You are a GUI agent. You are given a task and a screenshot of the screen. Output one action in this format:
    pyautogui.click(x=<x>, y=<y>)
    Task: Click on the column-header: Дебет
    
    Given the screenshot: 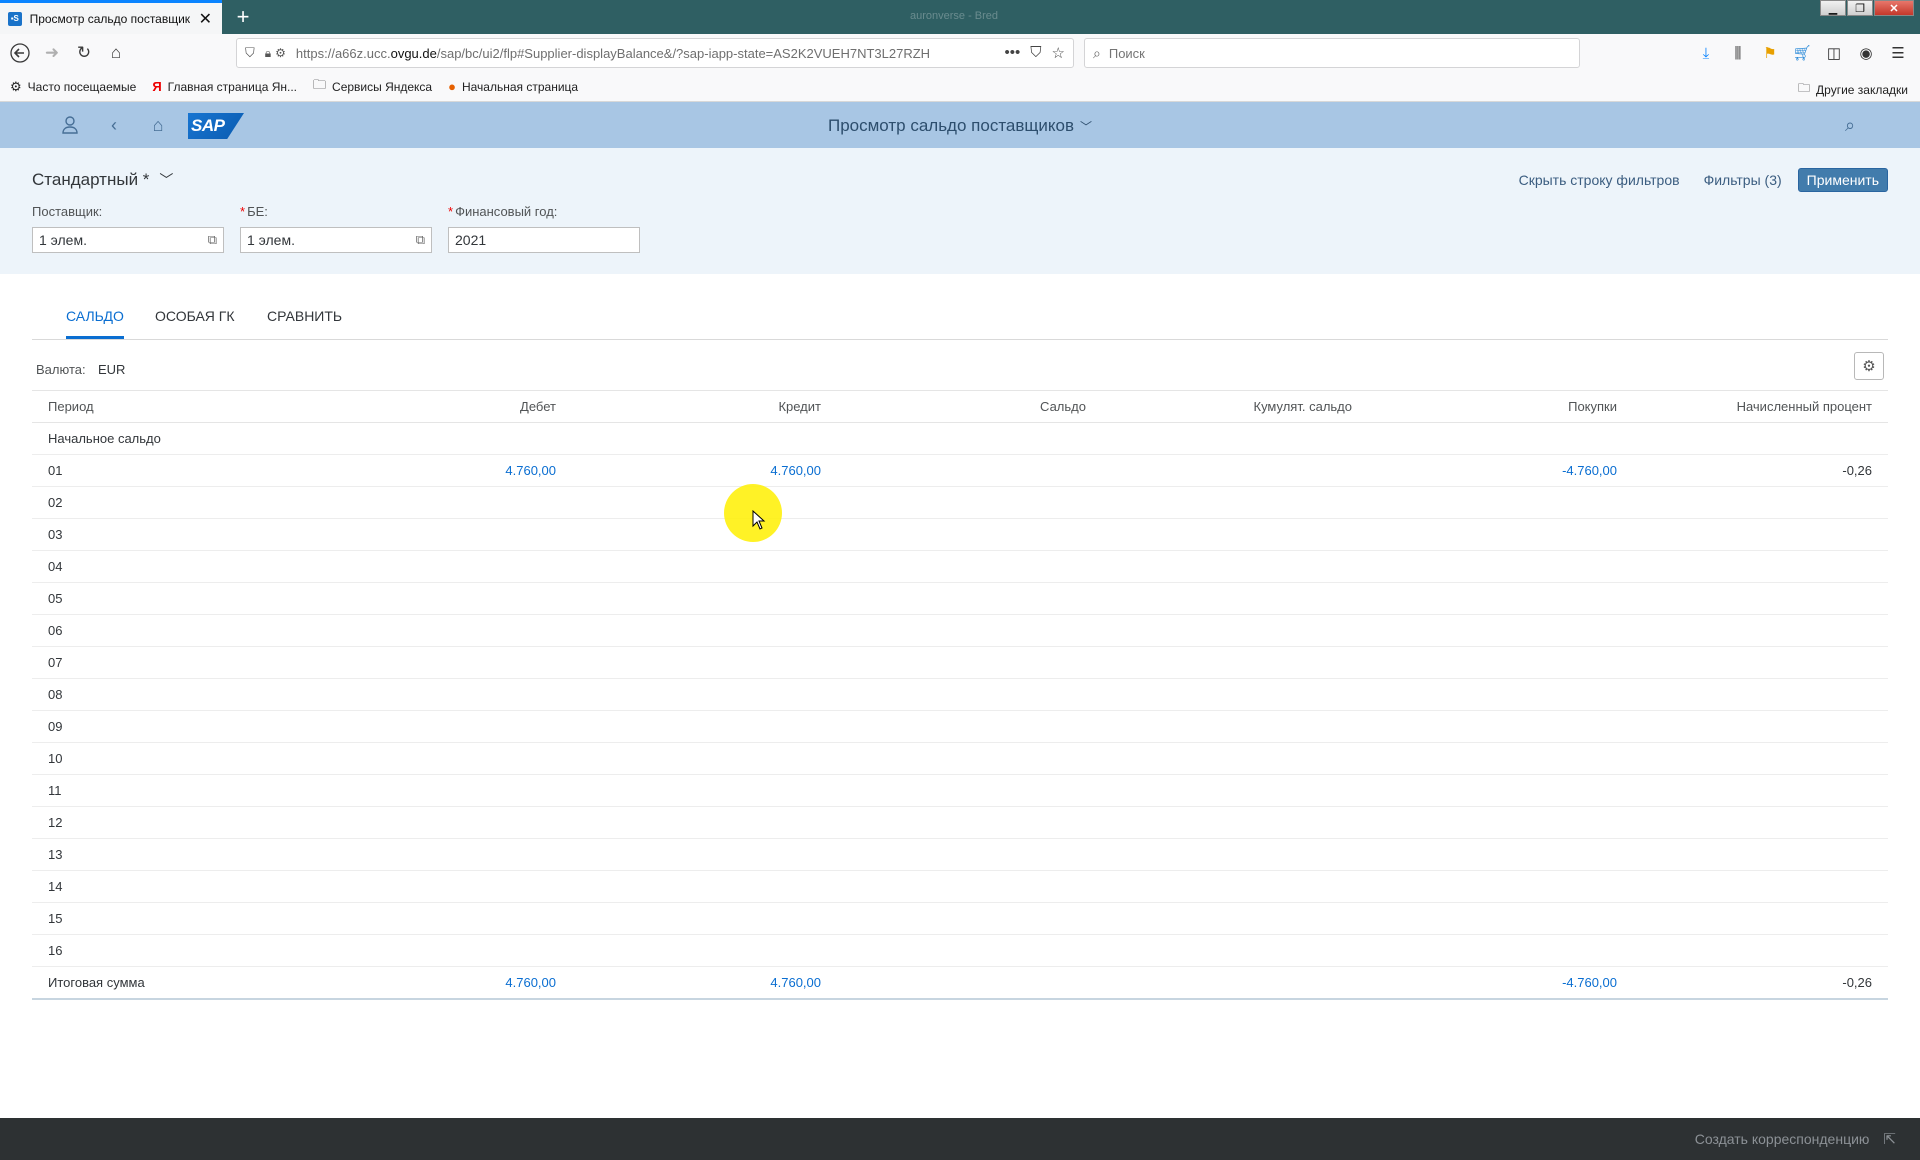 What is the action you would take?
    pyautogui.click(x=442, y=407)
    